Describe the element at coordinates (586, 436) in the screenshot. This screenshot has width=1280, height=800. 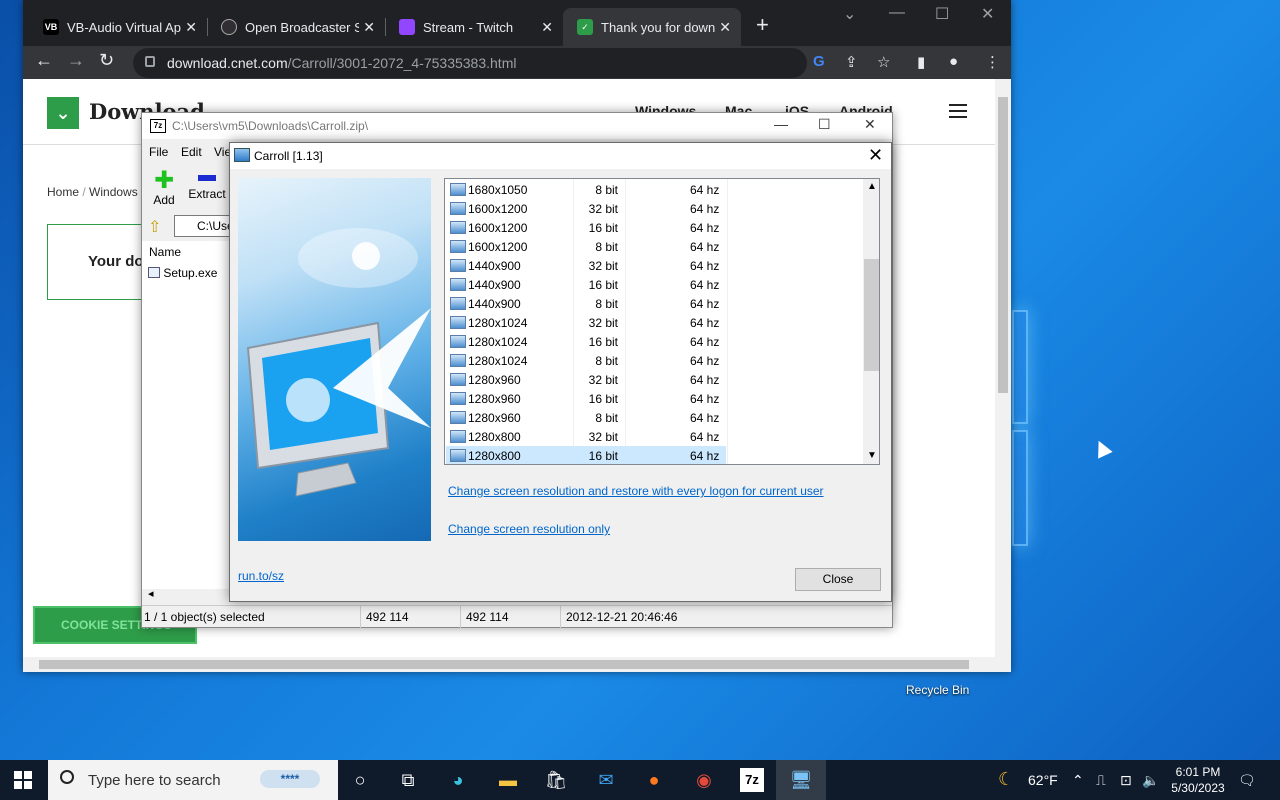
I see `resolution-row: 1280x800 32 bit 64 hz` at that location.